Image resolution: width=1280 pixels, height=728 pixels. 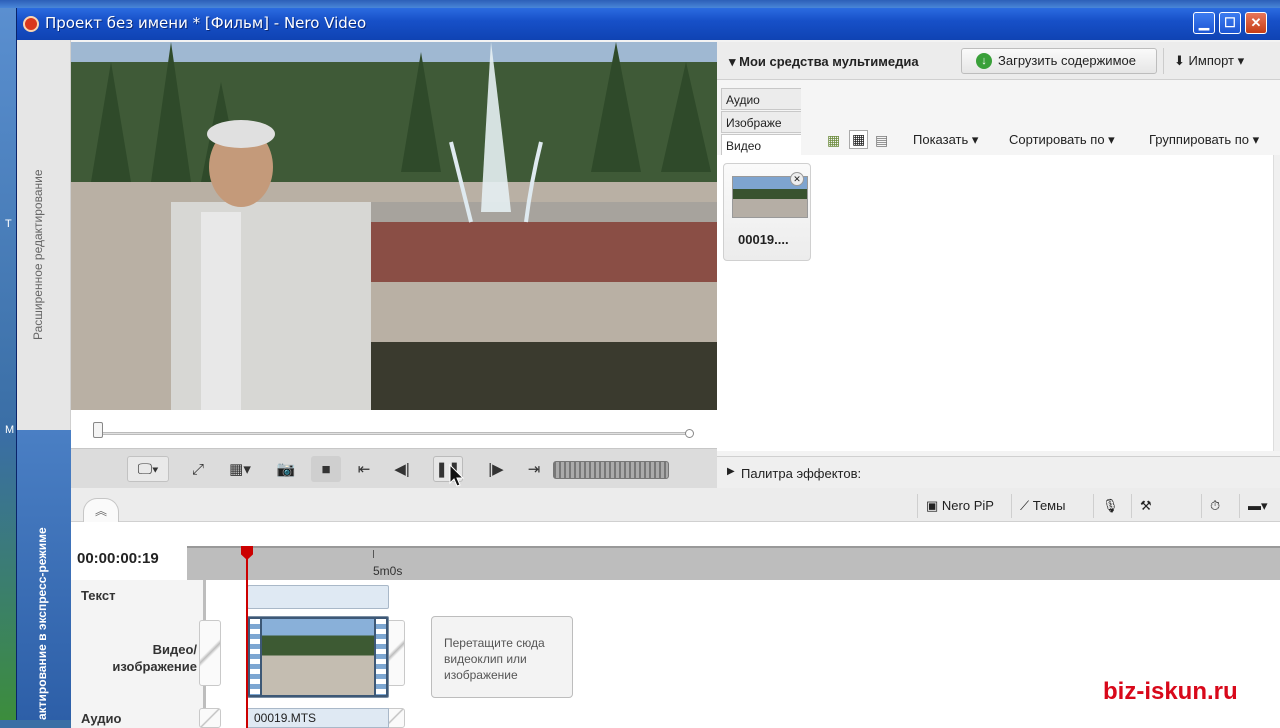 I want to click on fullscreen-button: ⤢, so click(x=198, y=469).